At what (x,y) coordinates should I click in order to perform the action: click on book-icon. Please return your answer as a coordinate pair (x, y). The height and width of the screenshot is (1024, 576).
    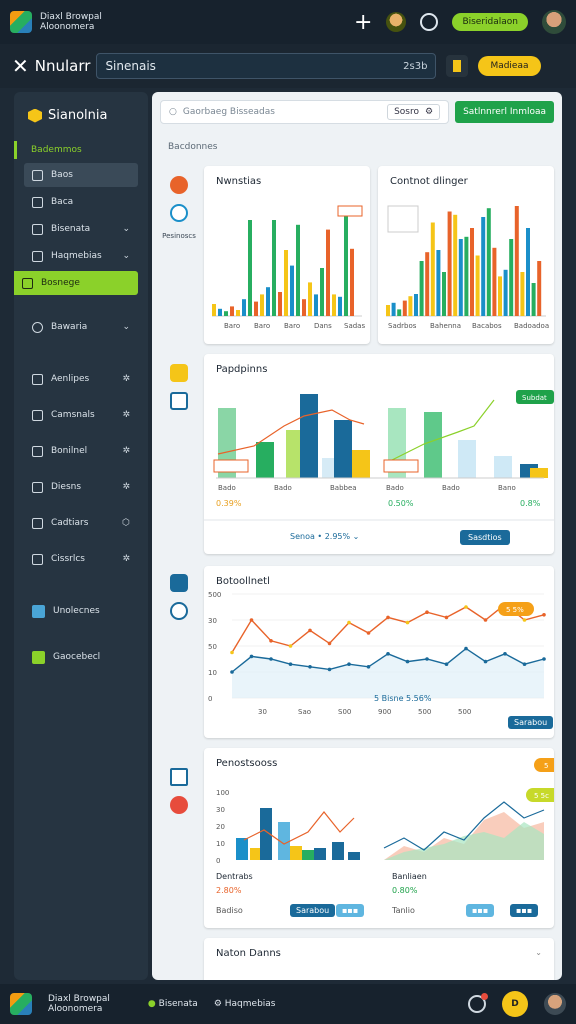
    Looking at the image, I should click on (179, 777).